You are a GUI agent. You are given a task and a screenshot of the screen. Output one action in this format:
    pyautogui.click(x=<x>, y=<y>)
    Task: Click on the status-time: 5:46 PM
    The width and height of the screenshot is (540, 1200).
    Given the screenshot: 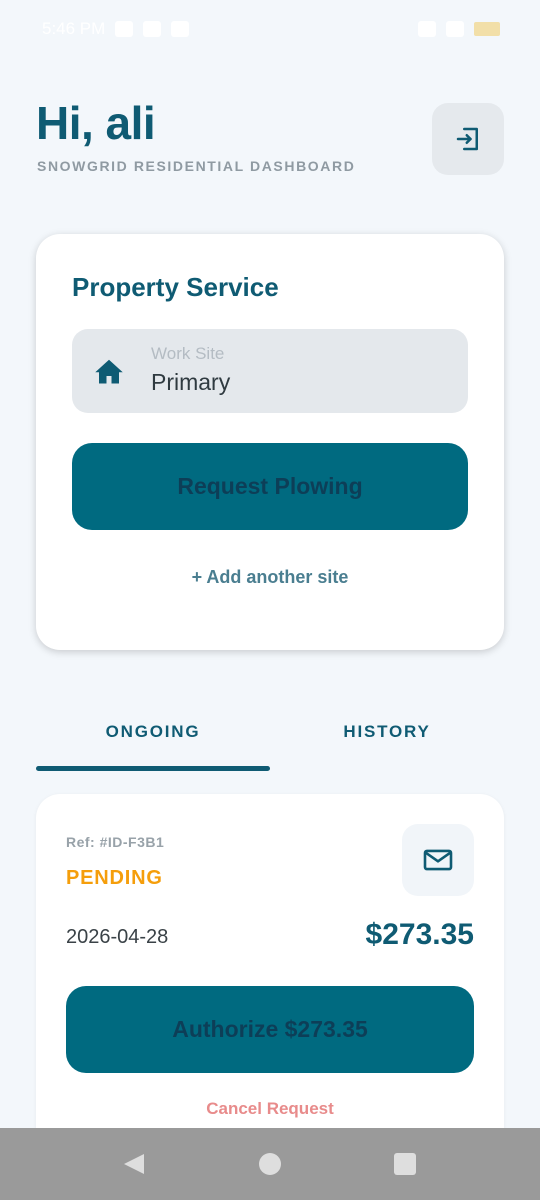 What is the action you would take?
    pyautogui.click(x=74, y=28)
    